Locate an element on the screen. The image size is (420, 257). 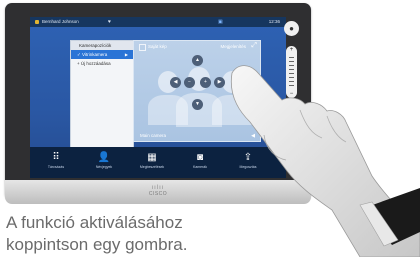
caption-line: A funkció aktiválásához is located at coordinates (94, 222).